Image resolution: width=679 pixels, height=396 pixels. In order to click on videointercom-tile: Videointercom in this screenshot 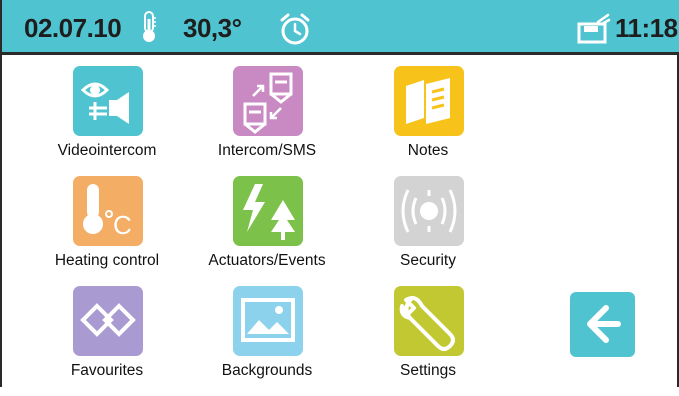, I will do `click(107, 121)`.